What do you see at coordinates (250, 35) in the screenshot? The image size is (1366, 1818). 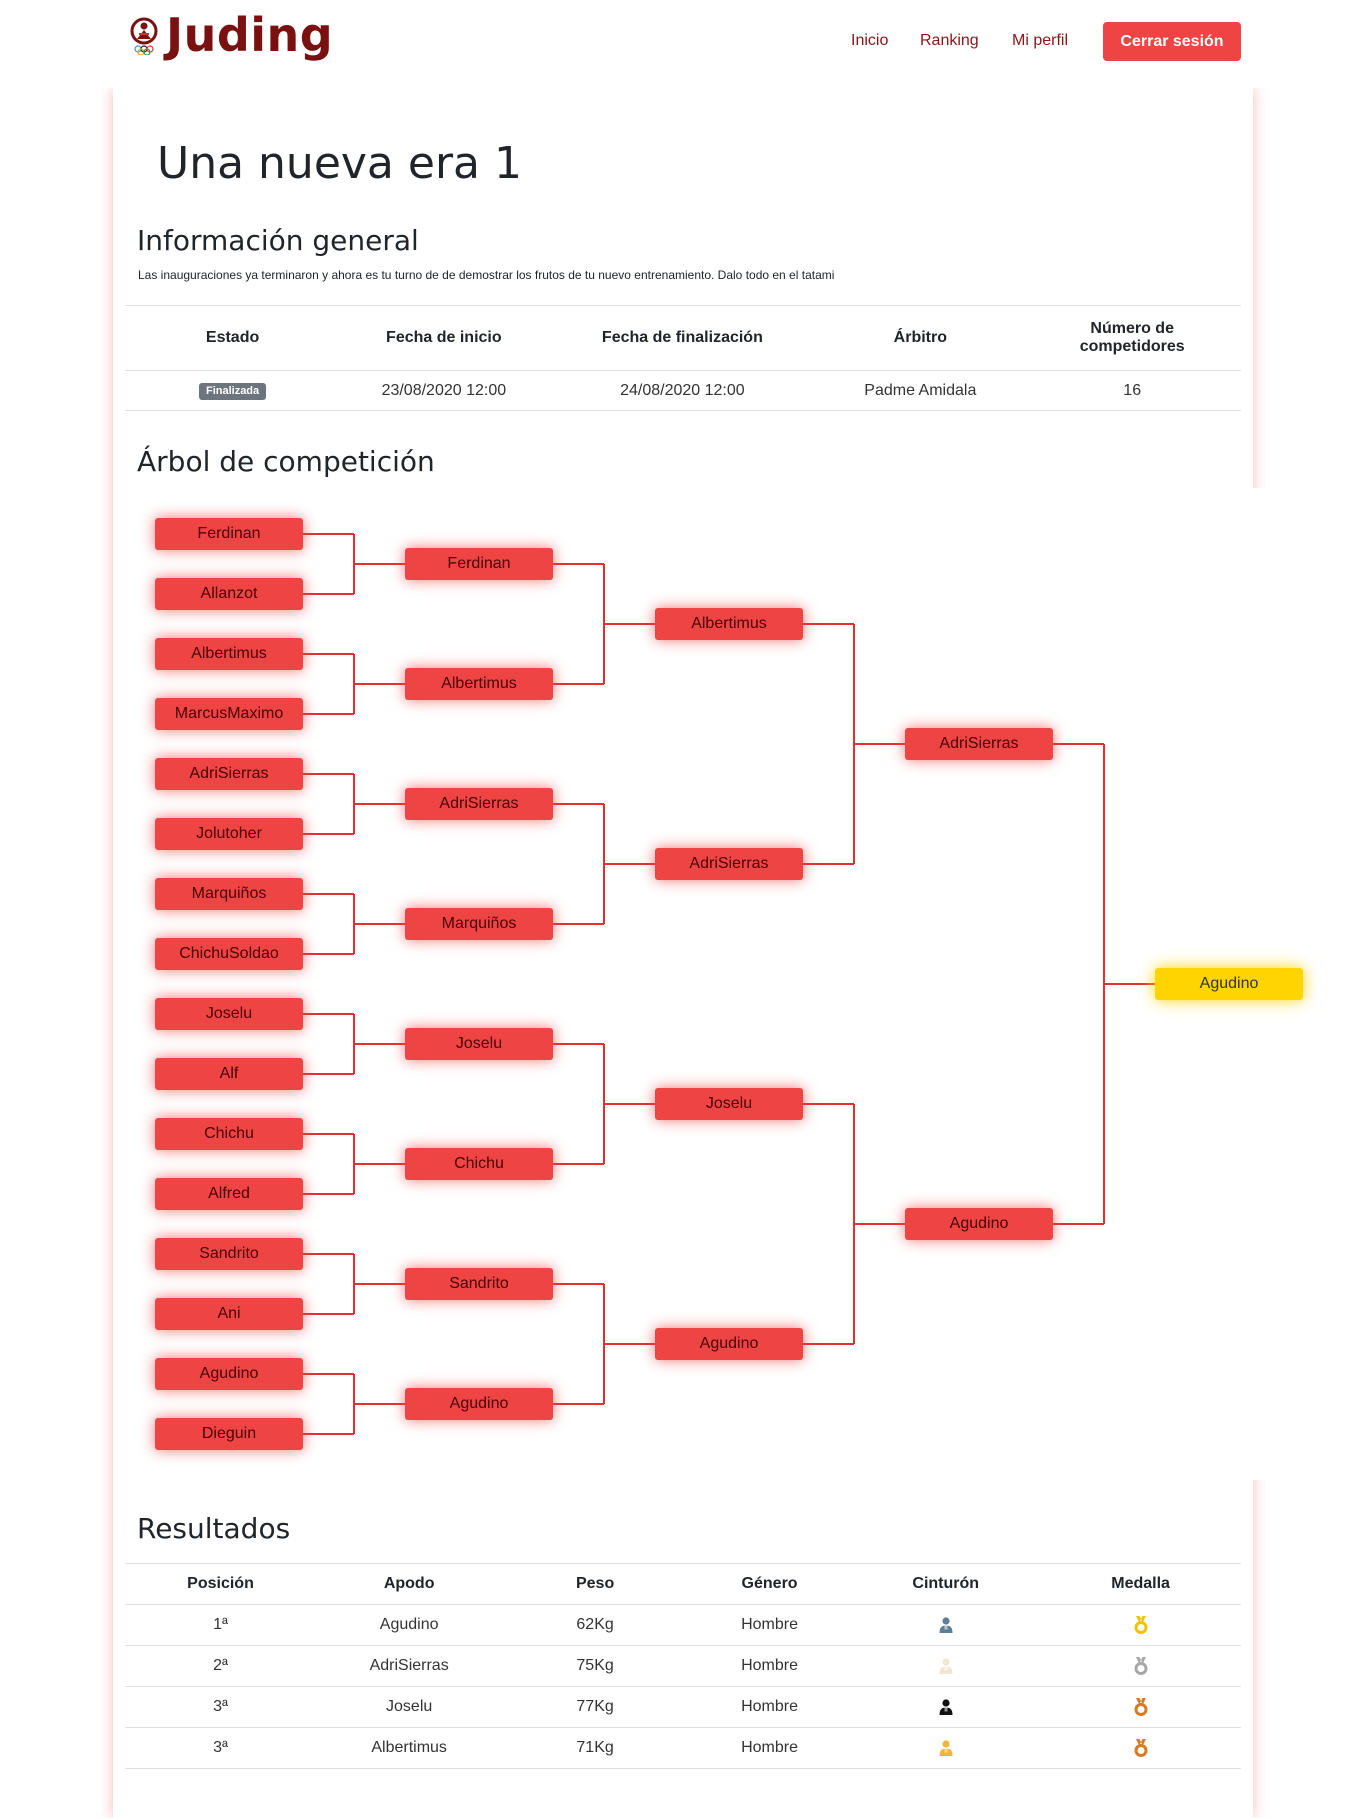 I see `brand-name: Juding` at bounding box center [250, 35].